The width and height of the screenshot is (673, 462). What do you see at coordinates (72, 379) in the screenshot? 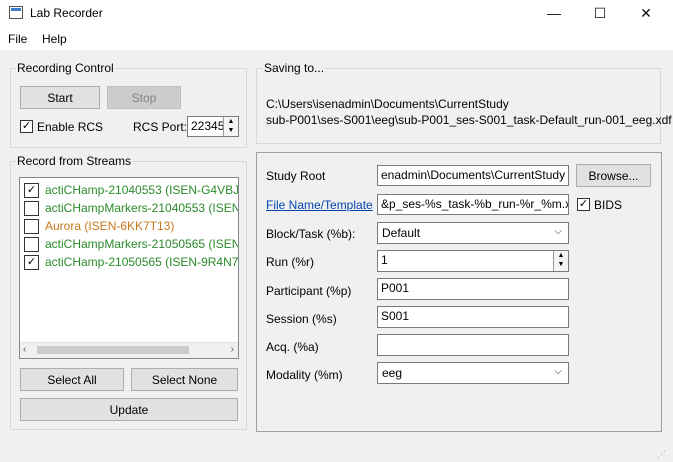
I see `select-all-button: Select All` at bounding box center [72, 379].